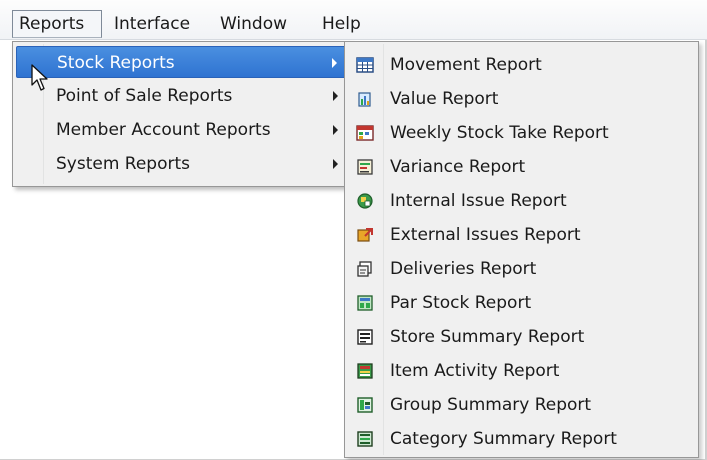  I want to click on menu-item-member-account-reports: Member Account Reports, so click(181, 130).